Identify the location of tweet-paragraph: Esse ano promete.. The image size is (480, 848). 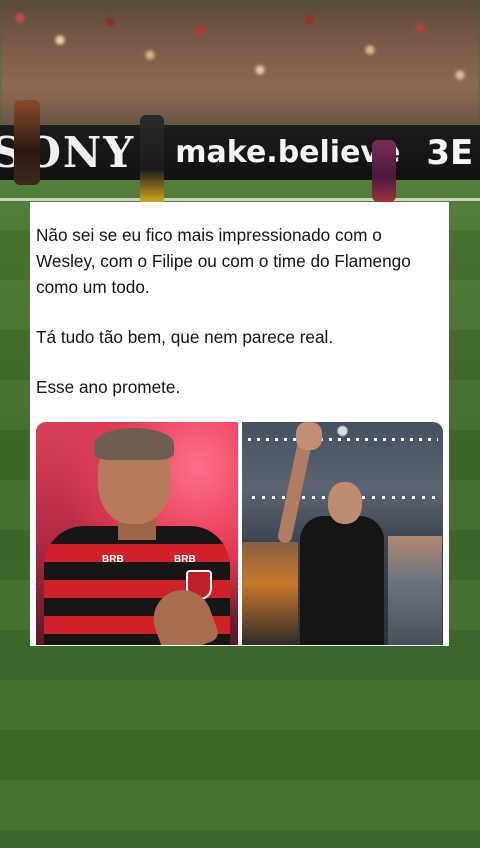
(108, 387).